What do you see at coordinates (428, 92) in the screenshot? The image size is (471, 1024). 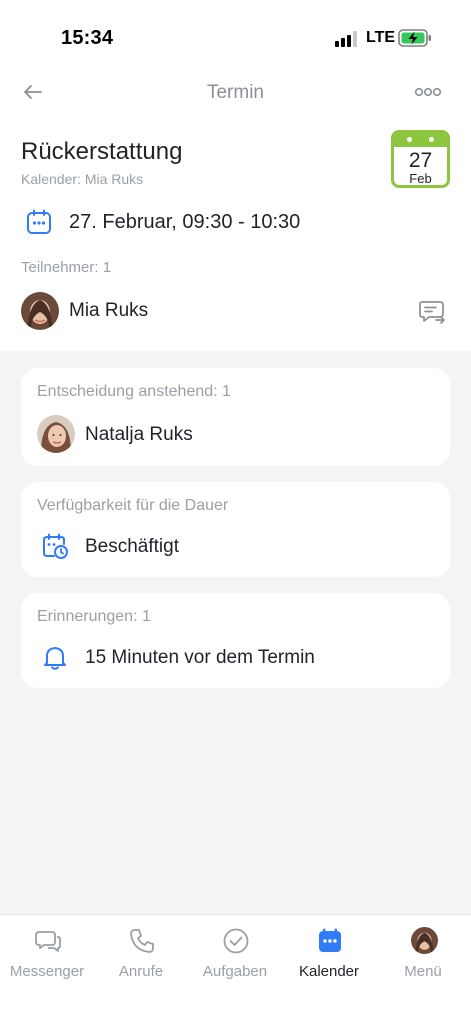 I see `more-options-icon` at bounding box center [428, 92].